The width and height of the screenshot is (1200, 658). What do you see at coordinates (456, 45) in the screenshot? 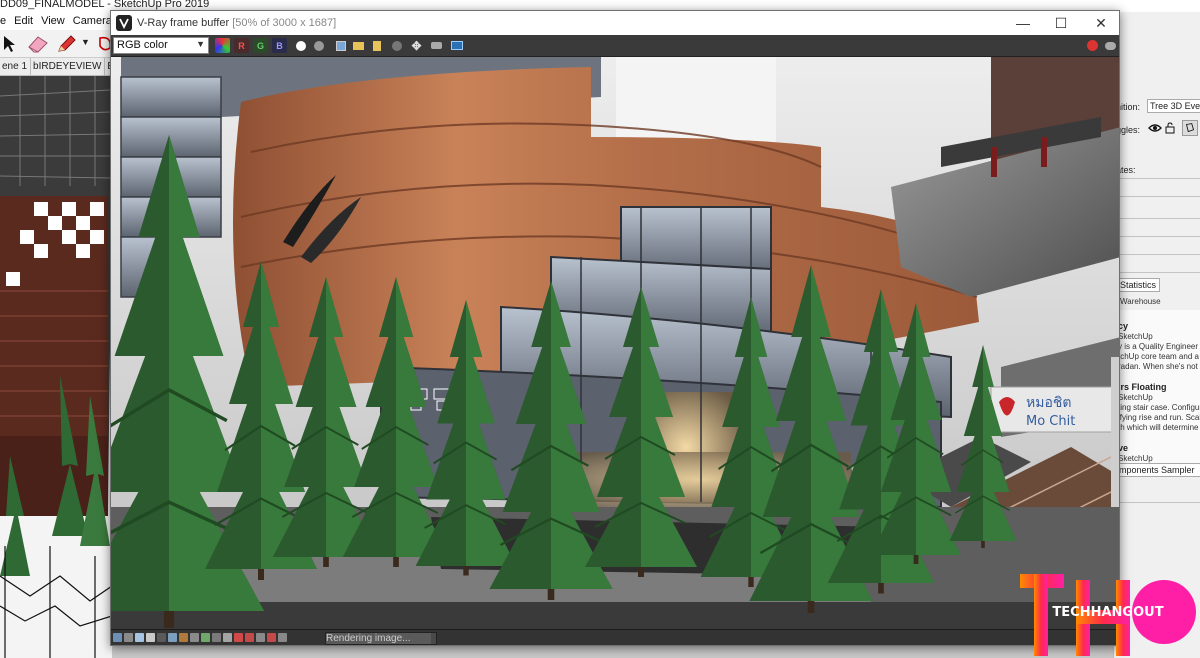
I see `history-icon` at bounding box center [456, 45].